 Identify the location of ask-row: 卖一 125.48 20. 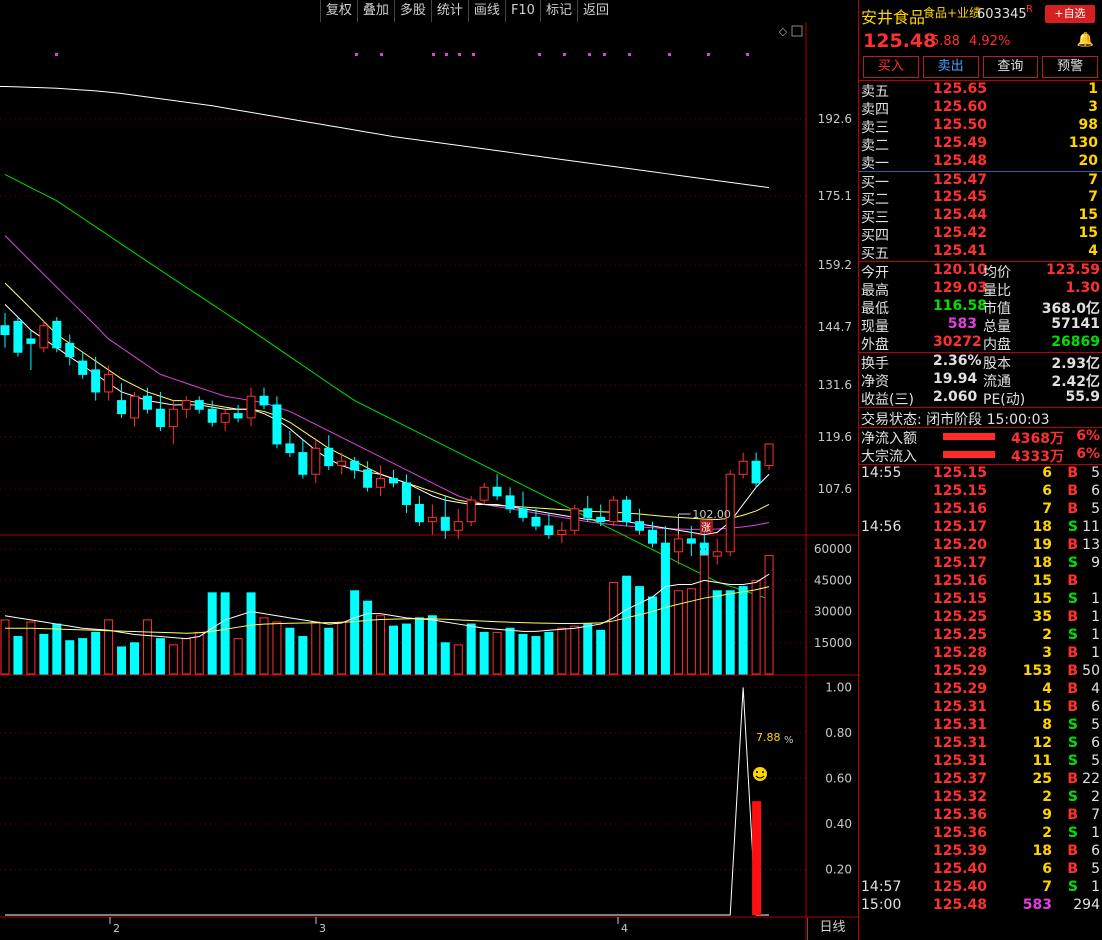
(980, 162).